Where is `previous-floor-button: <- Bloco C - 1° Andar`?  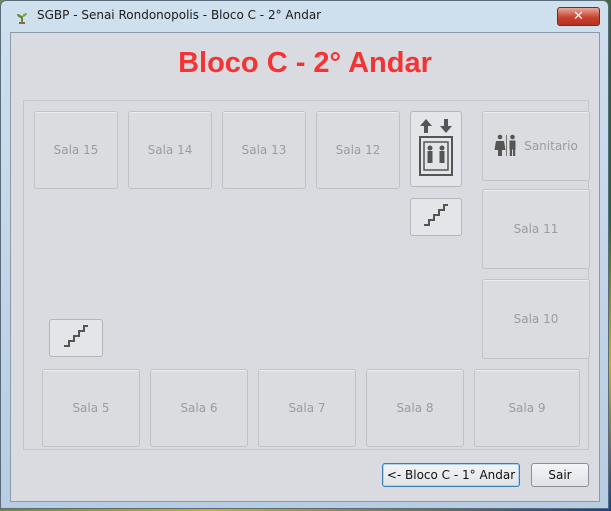
previous-floor-button: <- Bloco C - 1° Andar is located at coordinates (451, 475).